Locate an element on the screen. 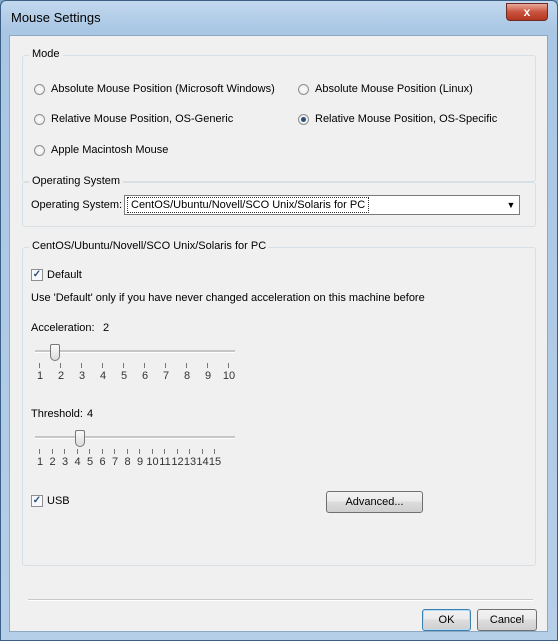  os-legend: Operating System is located at coordinates (76, 181).